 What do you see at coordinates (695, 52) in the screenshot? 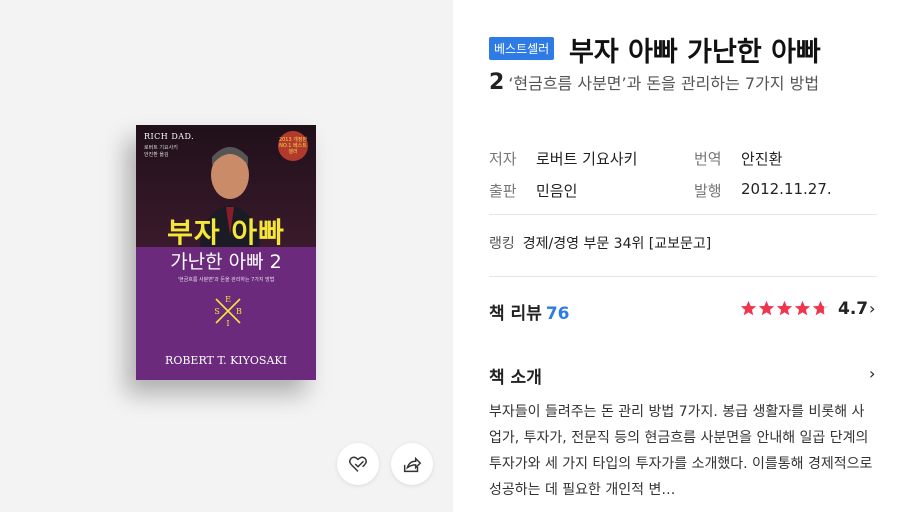
I see `book-title: 부자 아빠 가난한 아빠` at bounding box center [695, 52].